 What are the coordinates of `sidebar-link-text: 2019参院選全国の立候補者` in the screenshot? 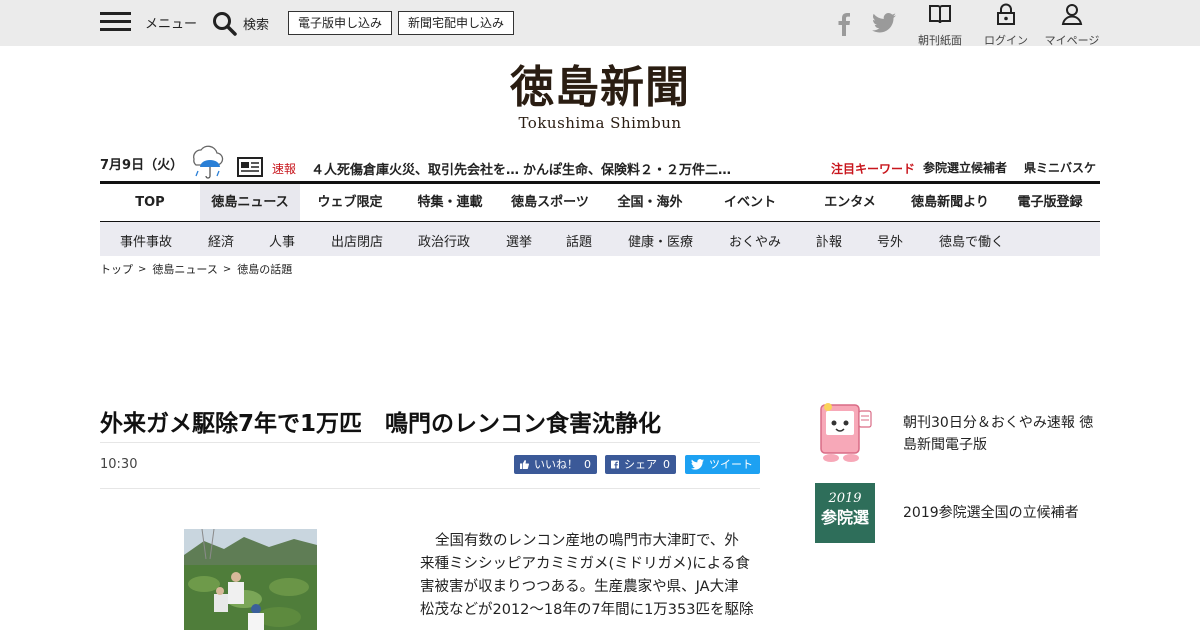 It's located at (991, 513).